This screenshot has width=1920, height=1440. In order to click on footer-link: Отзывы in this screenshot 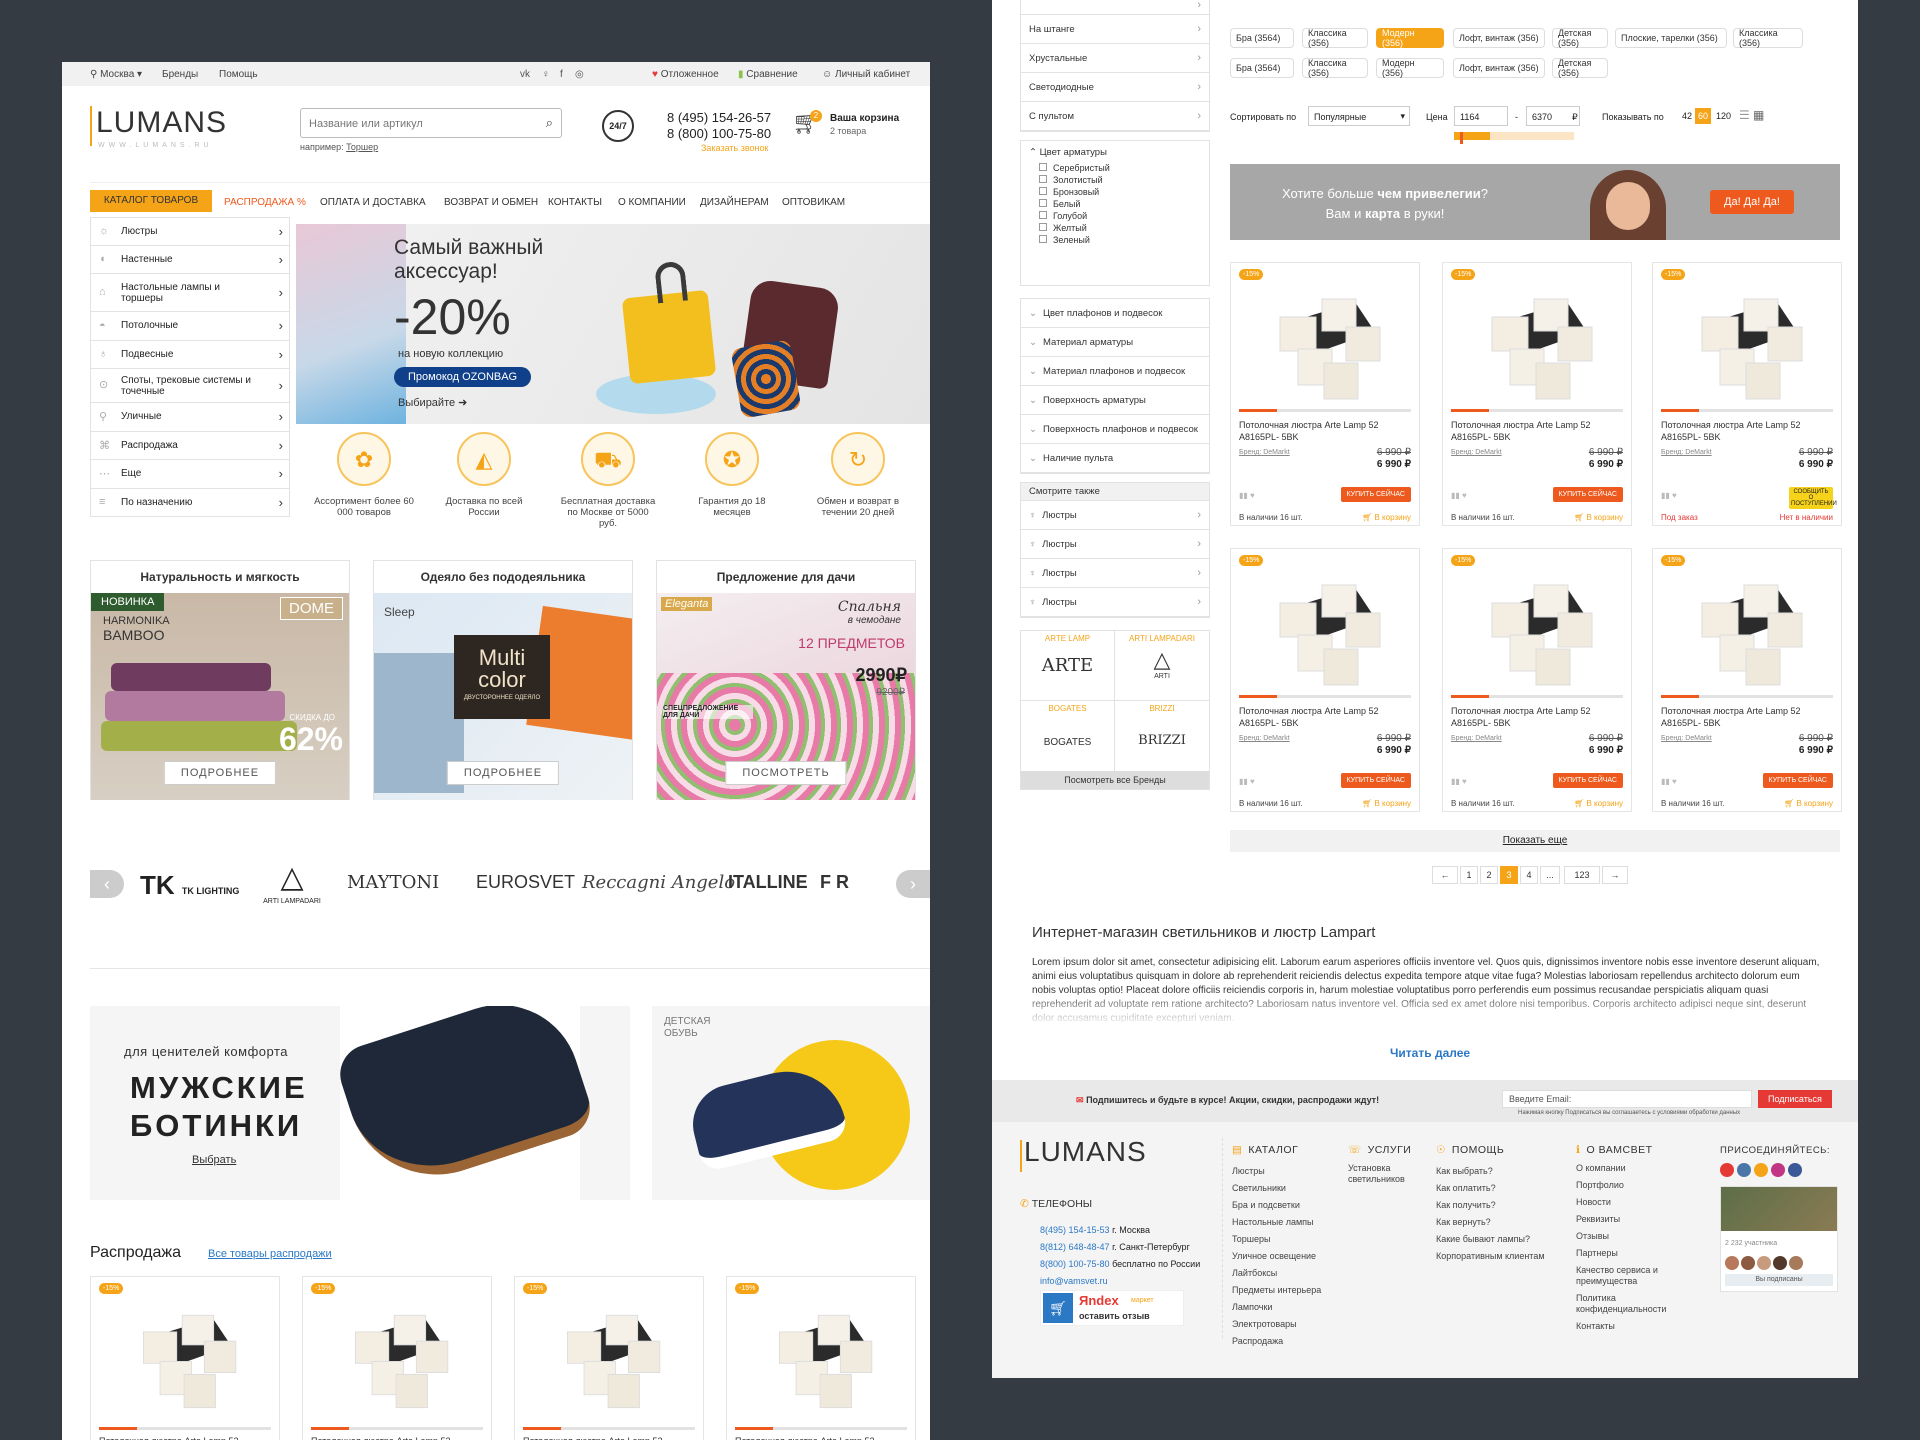, I will do `click(1626, 1236)`.